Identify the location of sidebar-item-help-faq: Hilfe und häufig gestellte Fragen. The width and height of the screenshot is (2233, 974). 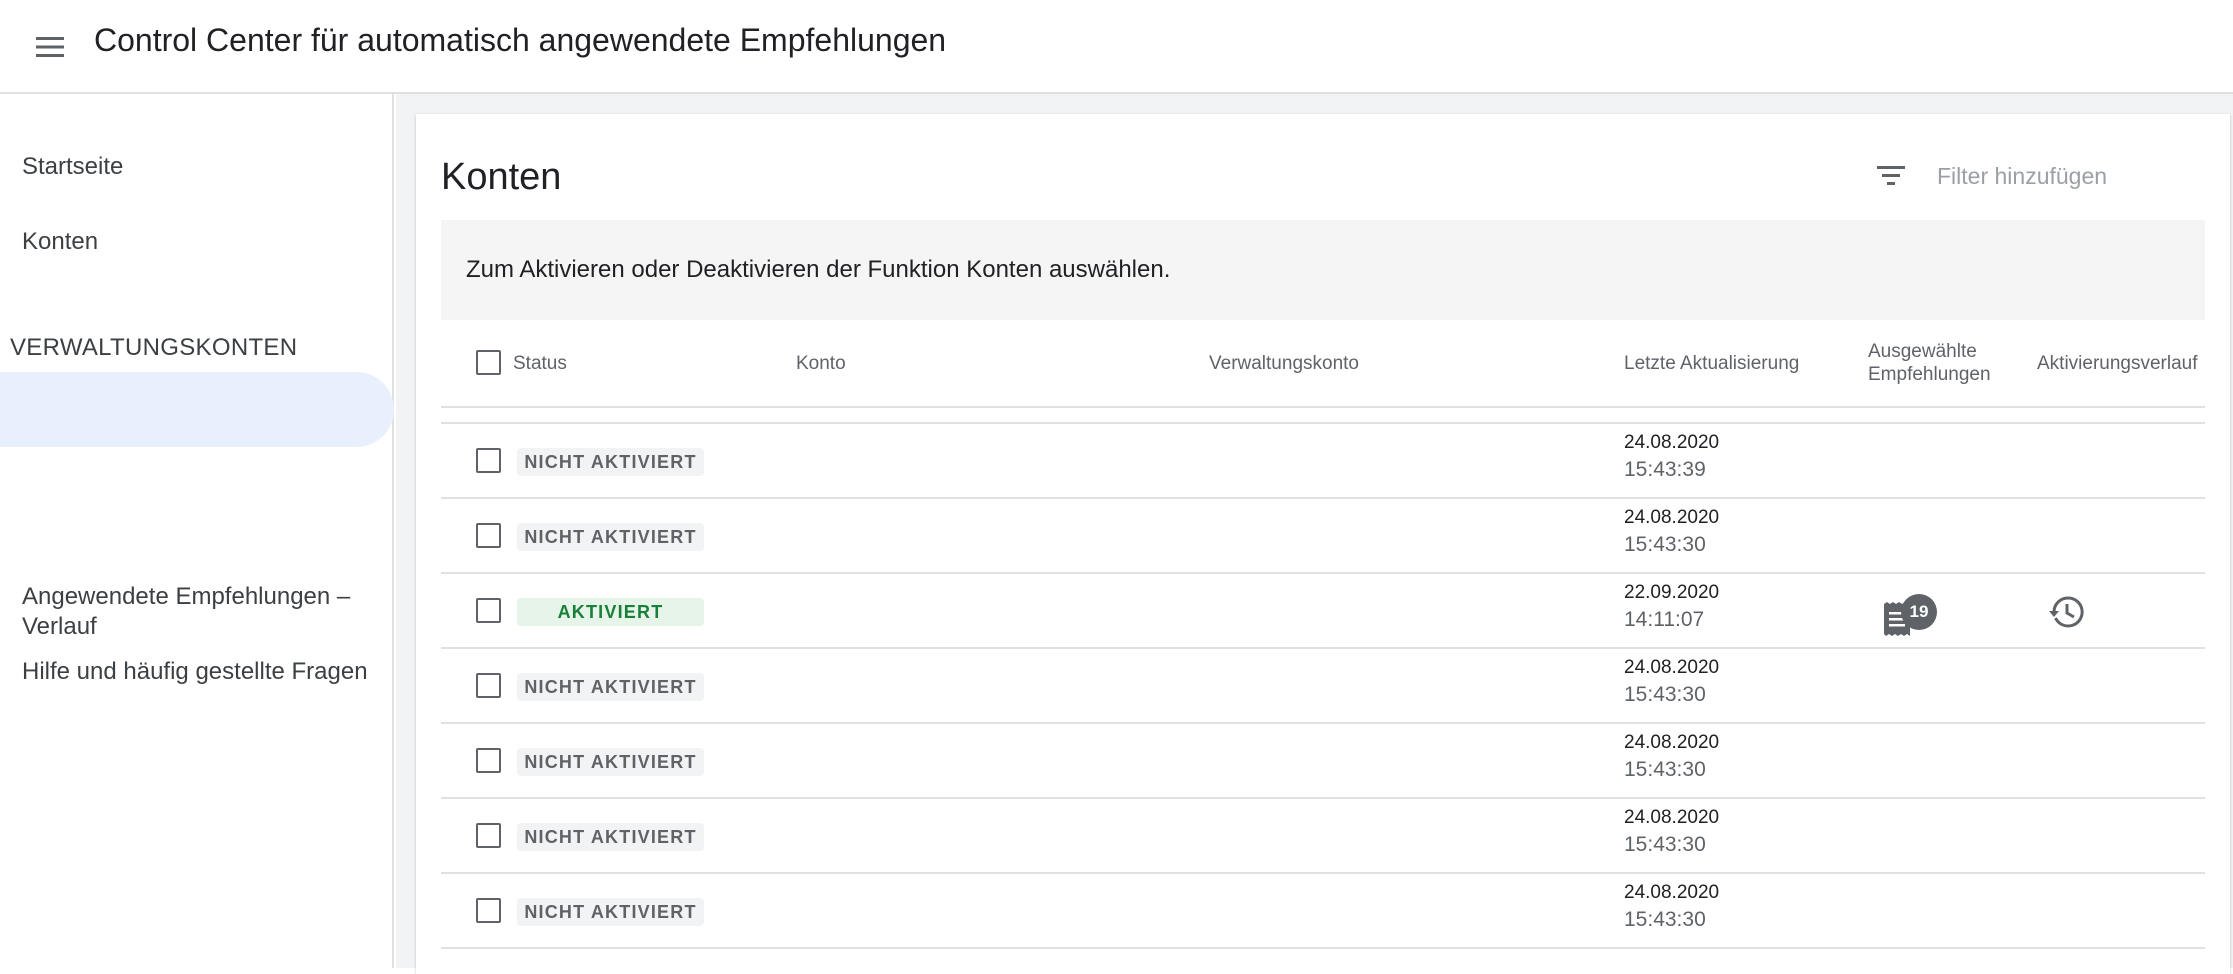
(197, 672).